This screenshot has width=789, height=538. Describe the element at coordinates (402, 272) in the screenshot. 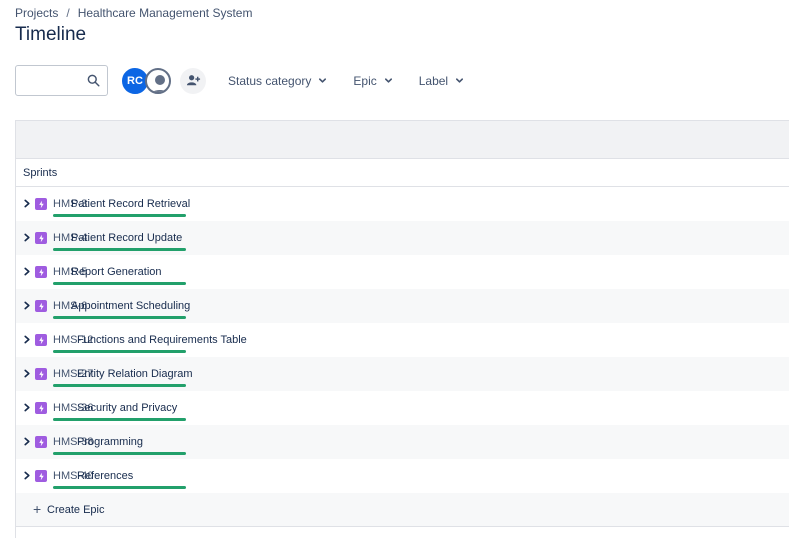

I see `epic-row: HMS-5 Report Generation` at that location.